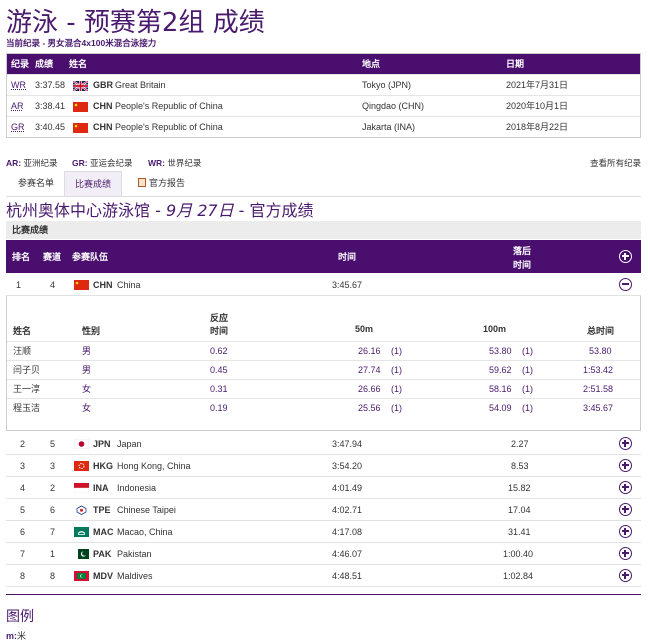 This screenshot has height=641, width=650. Describe the element at coordinates (81, 43) in the screenshot. I see `page-subtitle: 当前纪录 - 男女混合4x100米混合泳接力` at that location.